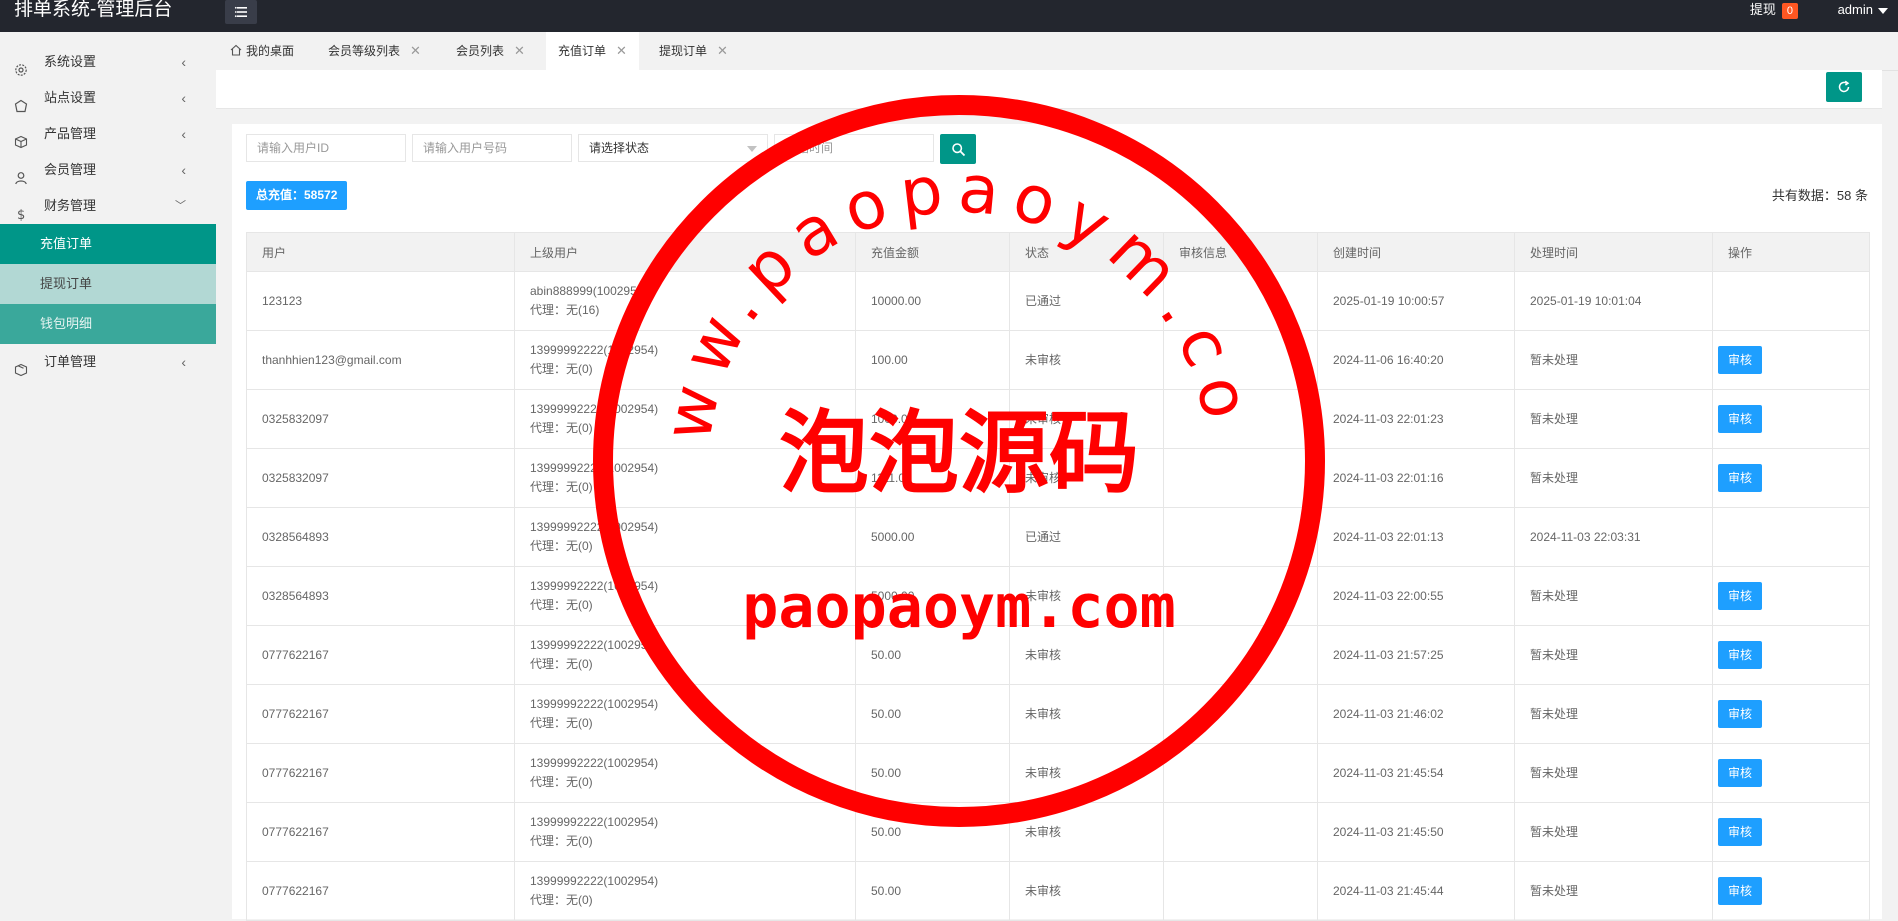  I want to click on user-name: admin, so click(1855, 9).